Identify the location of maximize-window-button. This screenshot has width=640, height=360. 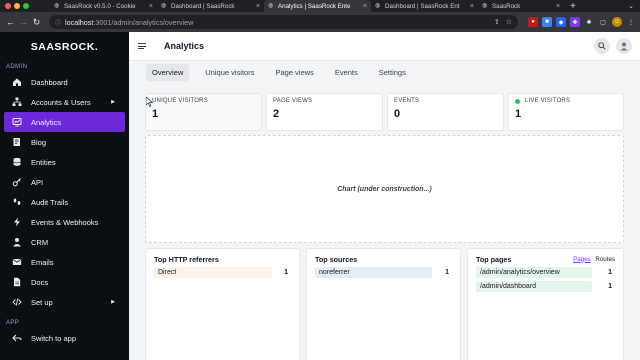
(26, 6).